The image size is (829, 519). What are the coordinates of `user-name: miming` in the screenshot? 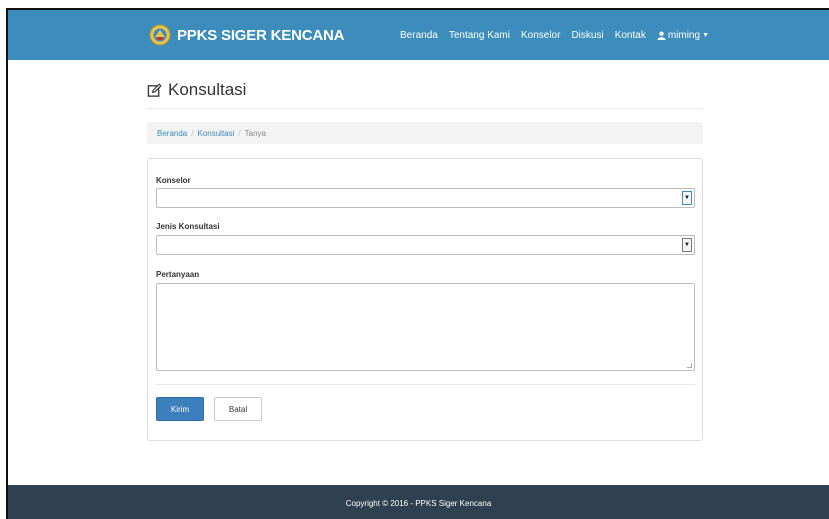 It's located at (684, 35).